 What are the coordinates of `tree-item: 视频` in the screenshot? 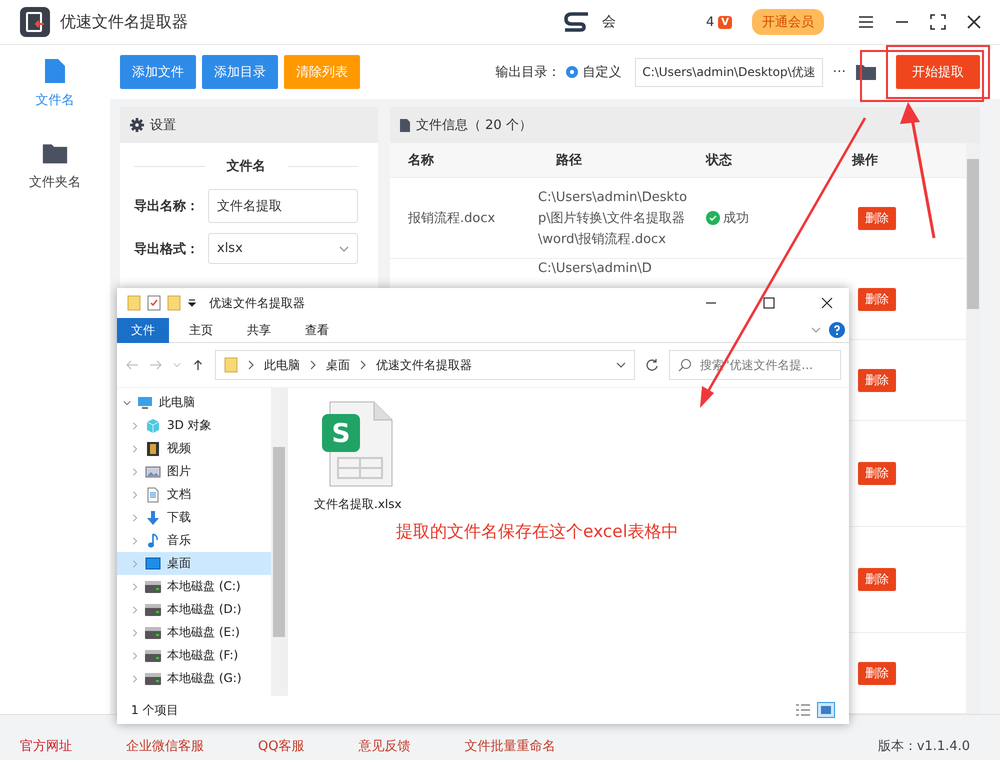 It's located at (194, 448).